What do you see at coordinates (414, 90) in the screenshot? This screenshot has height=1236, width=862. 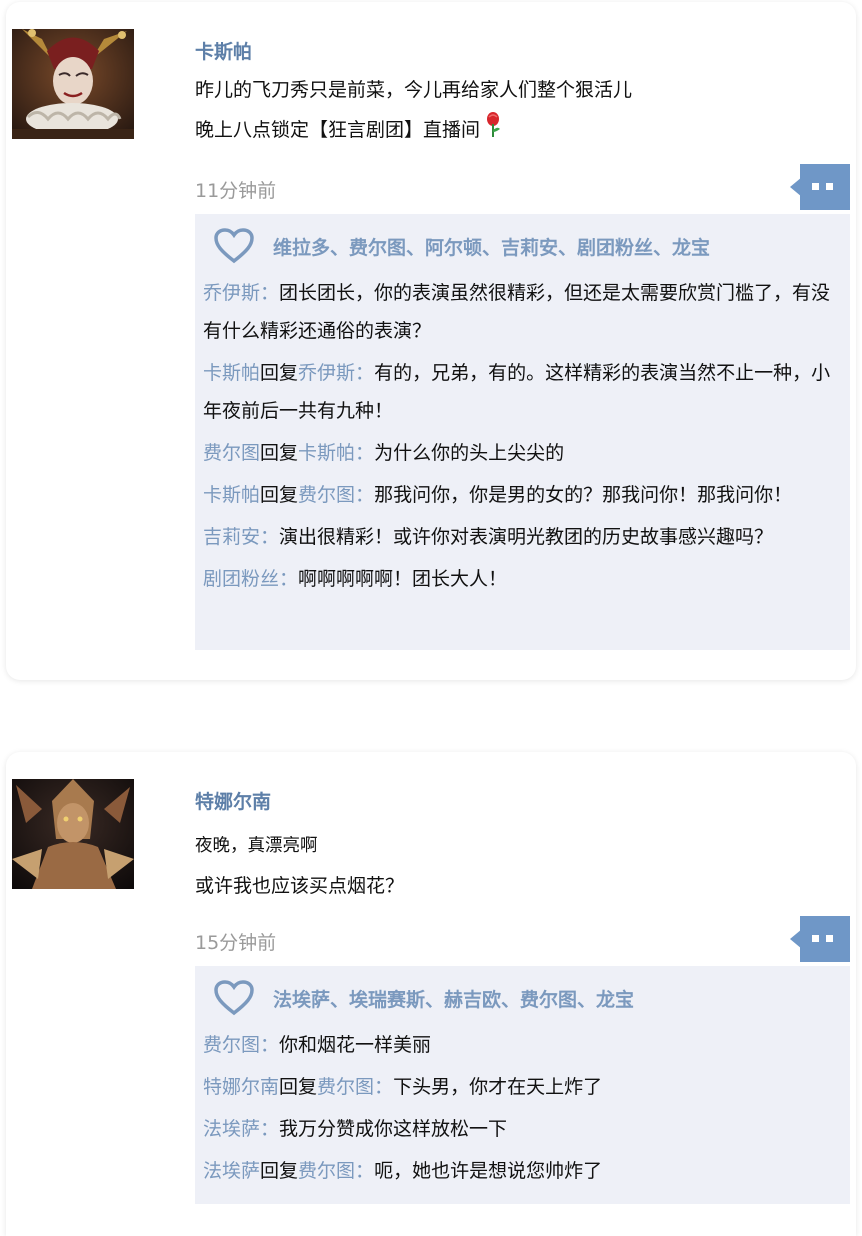 I see `post-line: 昨儿的飞刀秀只是前菜，今儿再给家人们整个狠活儿` at bounding box center [414, 90].